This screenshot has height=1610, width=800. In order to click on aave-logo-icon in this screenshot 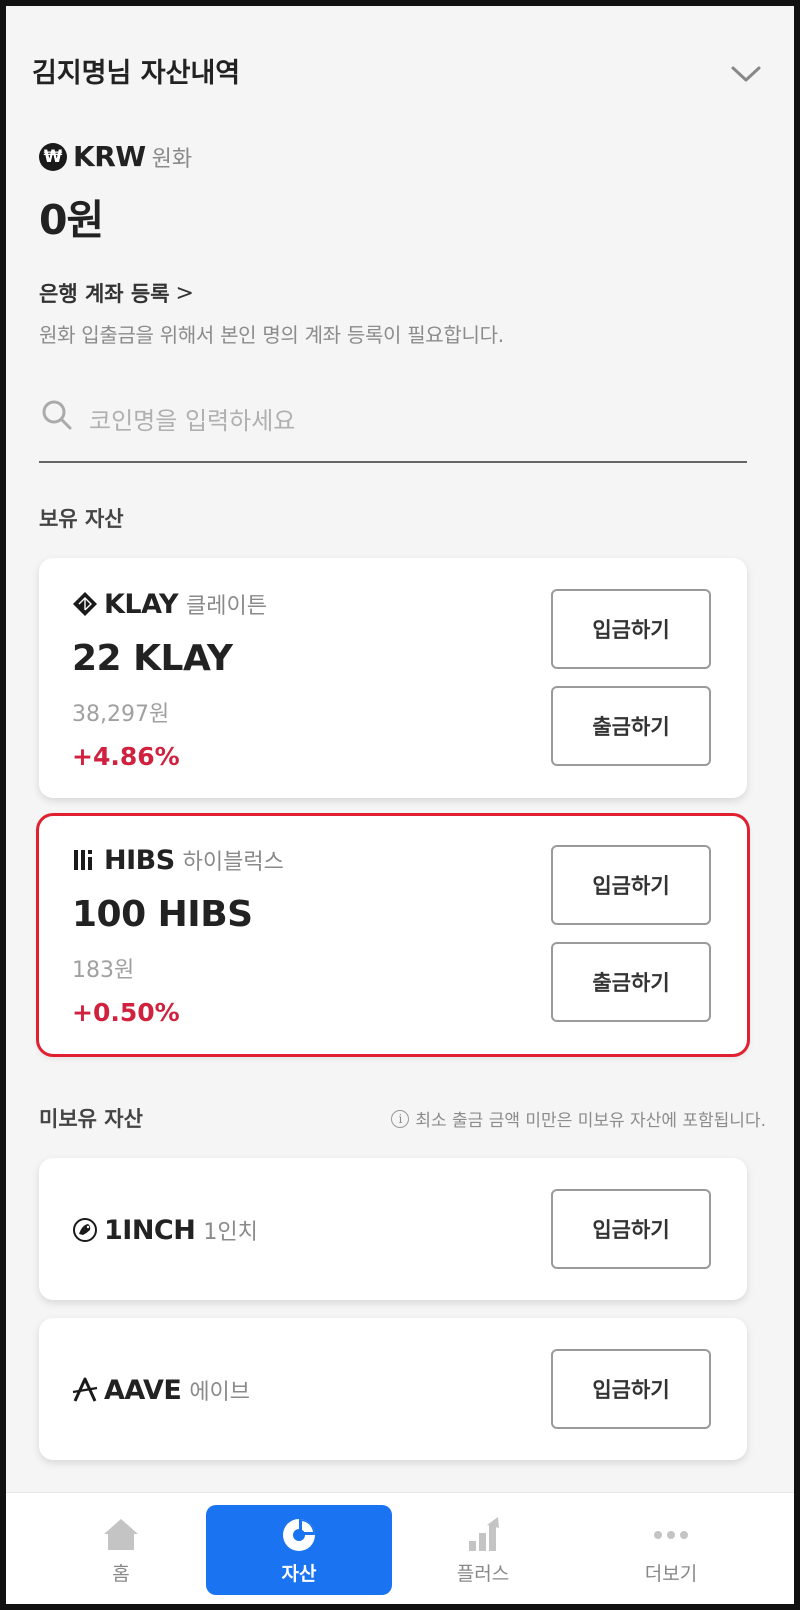, I will do `click(85, 1389)`.